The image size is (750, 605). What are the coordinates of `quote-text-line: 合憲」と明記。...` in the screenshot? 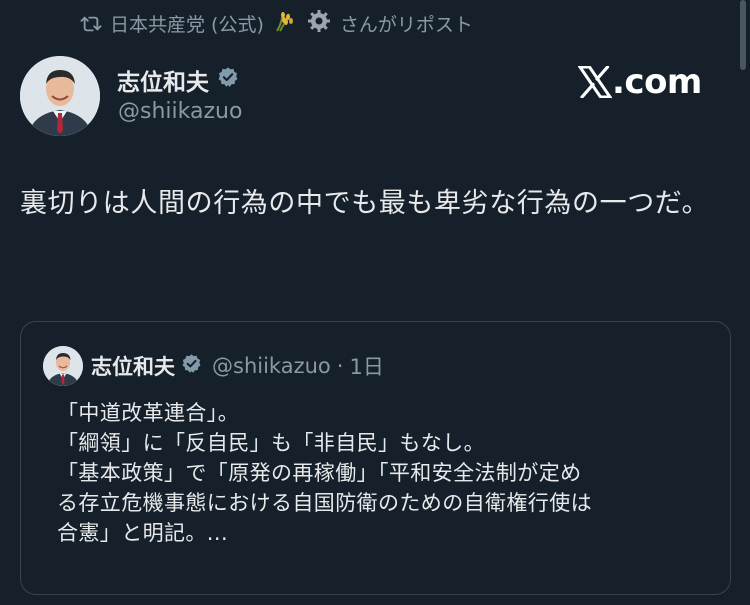 It's located at (143, 533).